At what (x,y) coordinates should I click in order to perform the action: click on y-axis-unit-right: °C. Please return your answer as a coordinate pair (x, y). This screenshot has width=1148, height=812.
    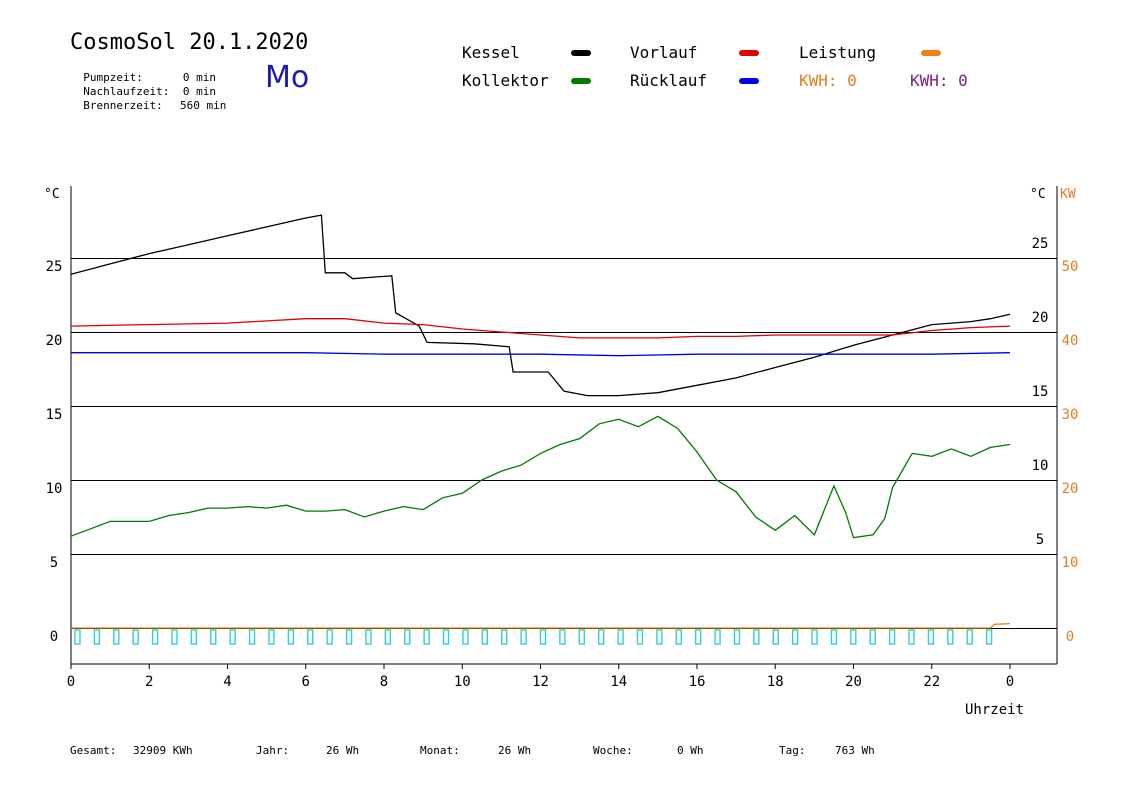
    Looking at the image, I should click on (1038, 194).